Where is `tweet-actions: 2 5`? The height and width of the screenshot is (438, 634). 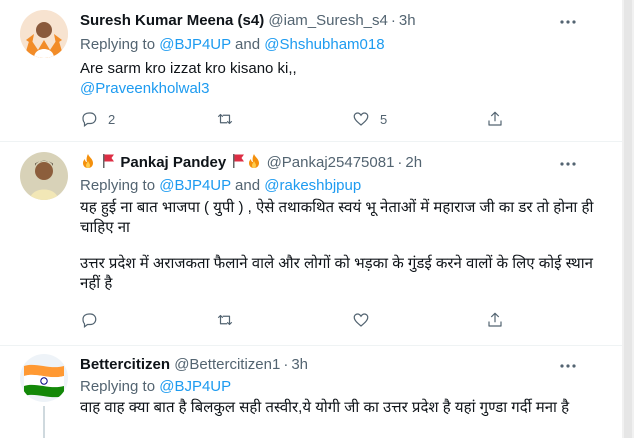
tweet-actions: 2 5 is located at coordinates (300, 119).